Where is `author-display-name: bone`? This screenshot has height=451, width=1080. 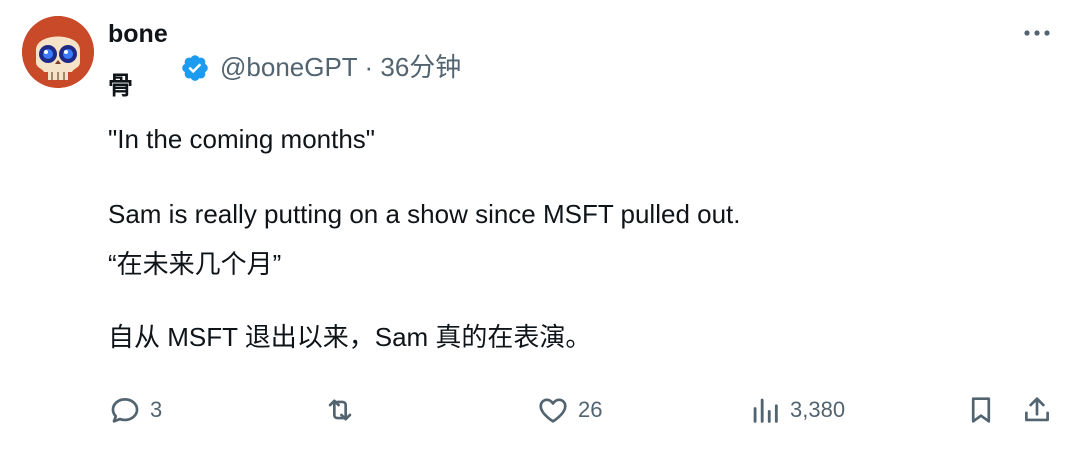 author-display-name: bone is located at coordinates (138, 34).